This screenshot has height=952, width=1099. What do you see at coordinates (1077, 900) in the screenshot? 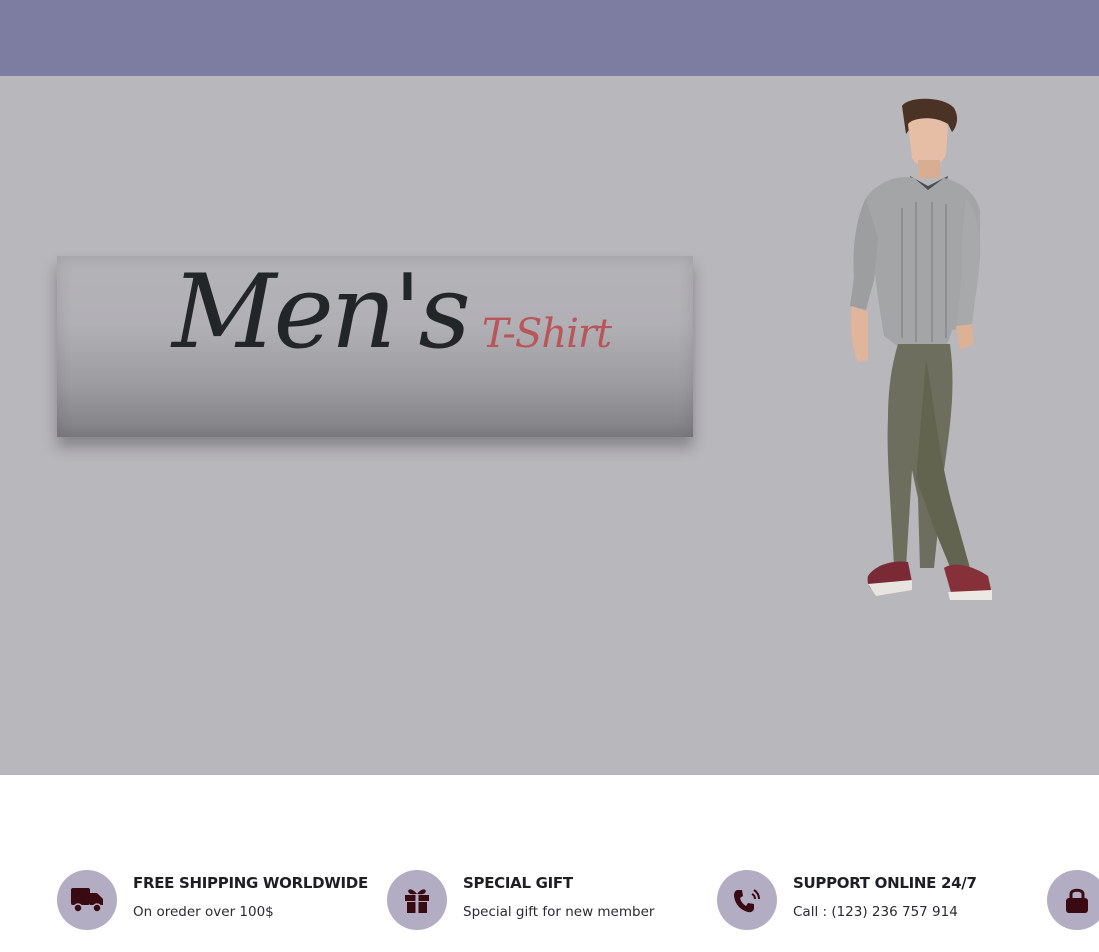
I see `lock-icon` at bounding box center [1077, 900].